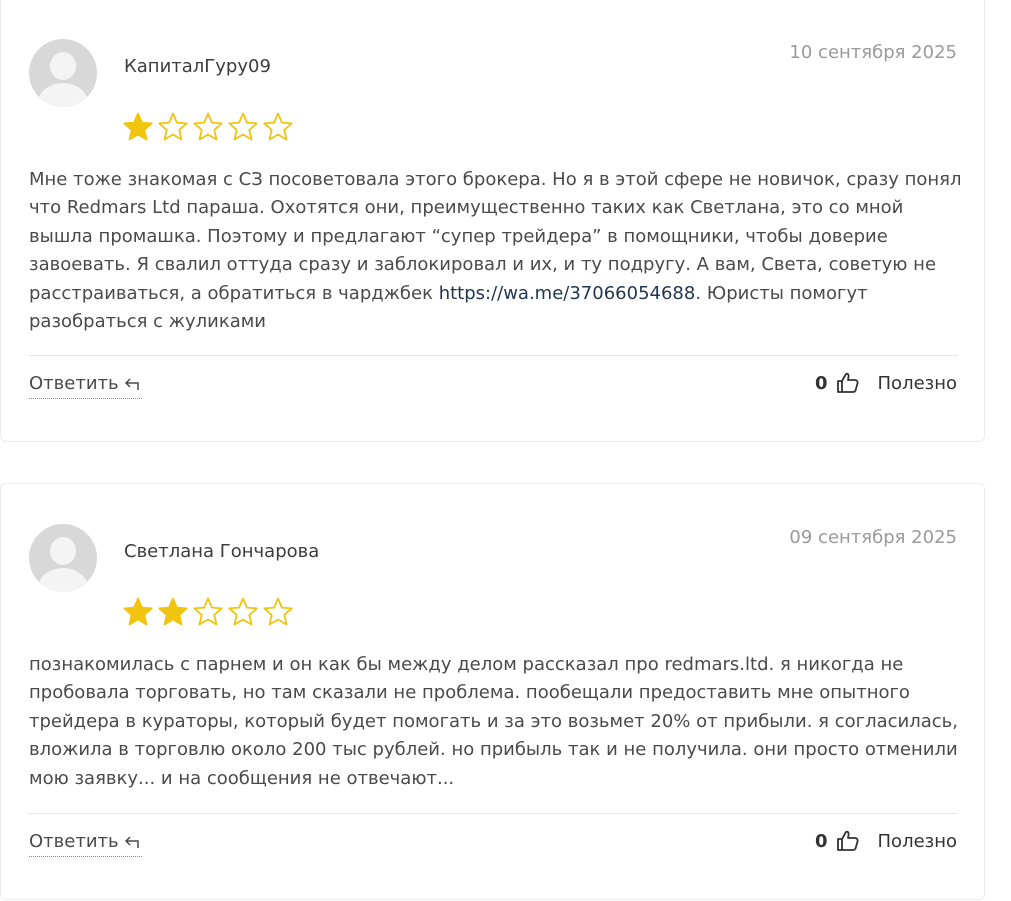  I want to click on chargeback-link: https://wa.me/37066054688, so click(567, 293).